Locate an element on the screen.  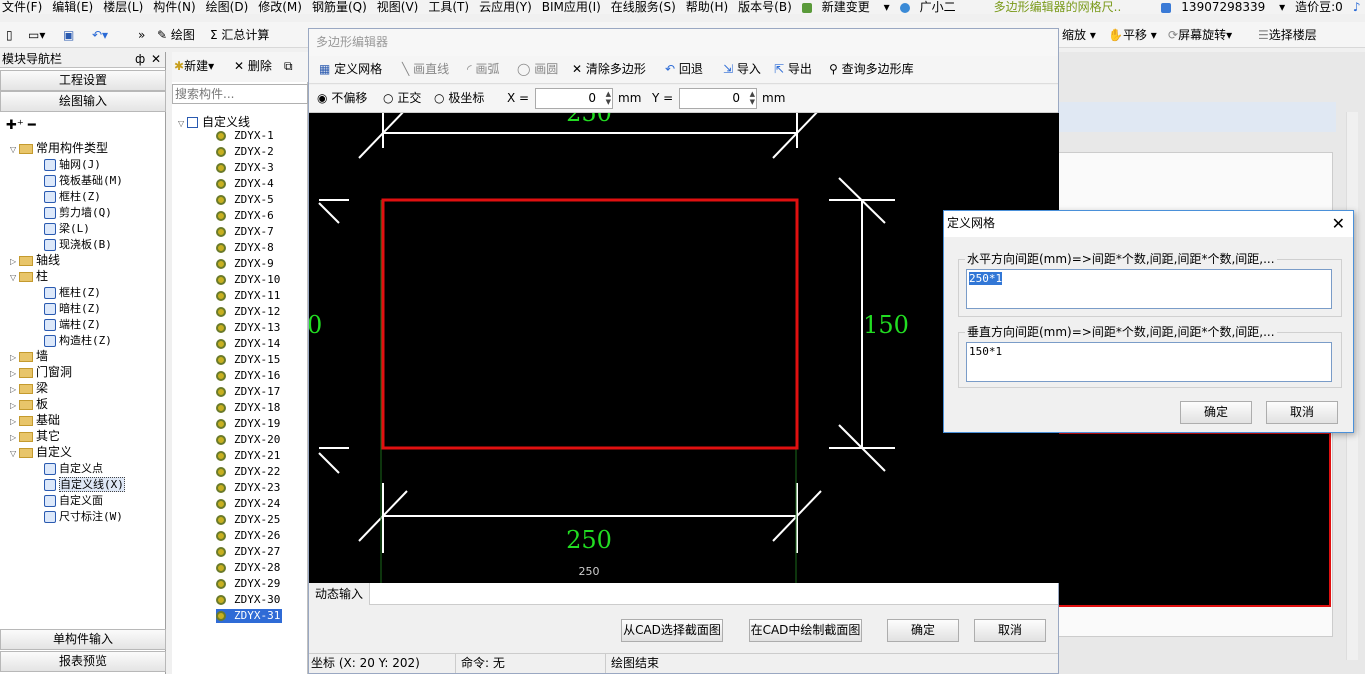
x-spinner: ▲ ▼ is located at coordinates (606, 98).